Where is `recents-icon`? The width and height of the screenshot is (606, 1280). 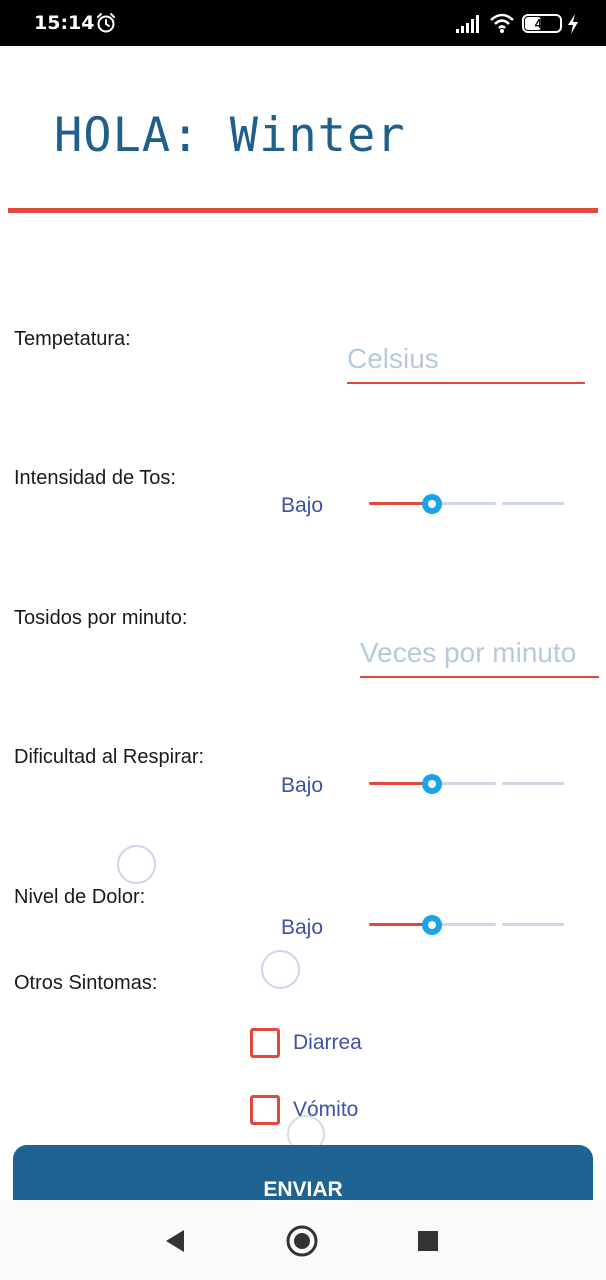
recents-icon is located at coordinates (428, 1241).